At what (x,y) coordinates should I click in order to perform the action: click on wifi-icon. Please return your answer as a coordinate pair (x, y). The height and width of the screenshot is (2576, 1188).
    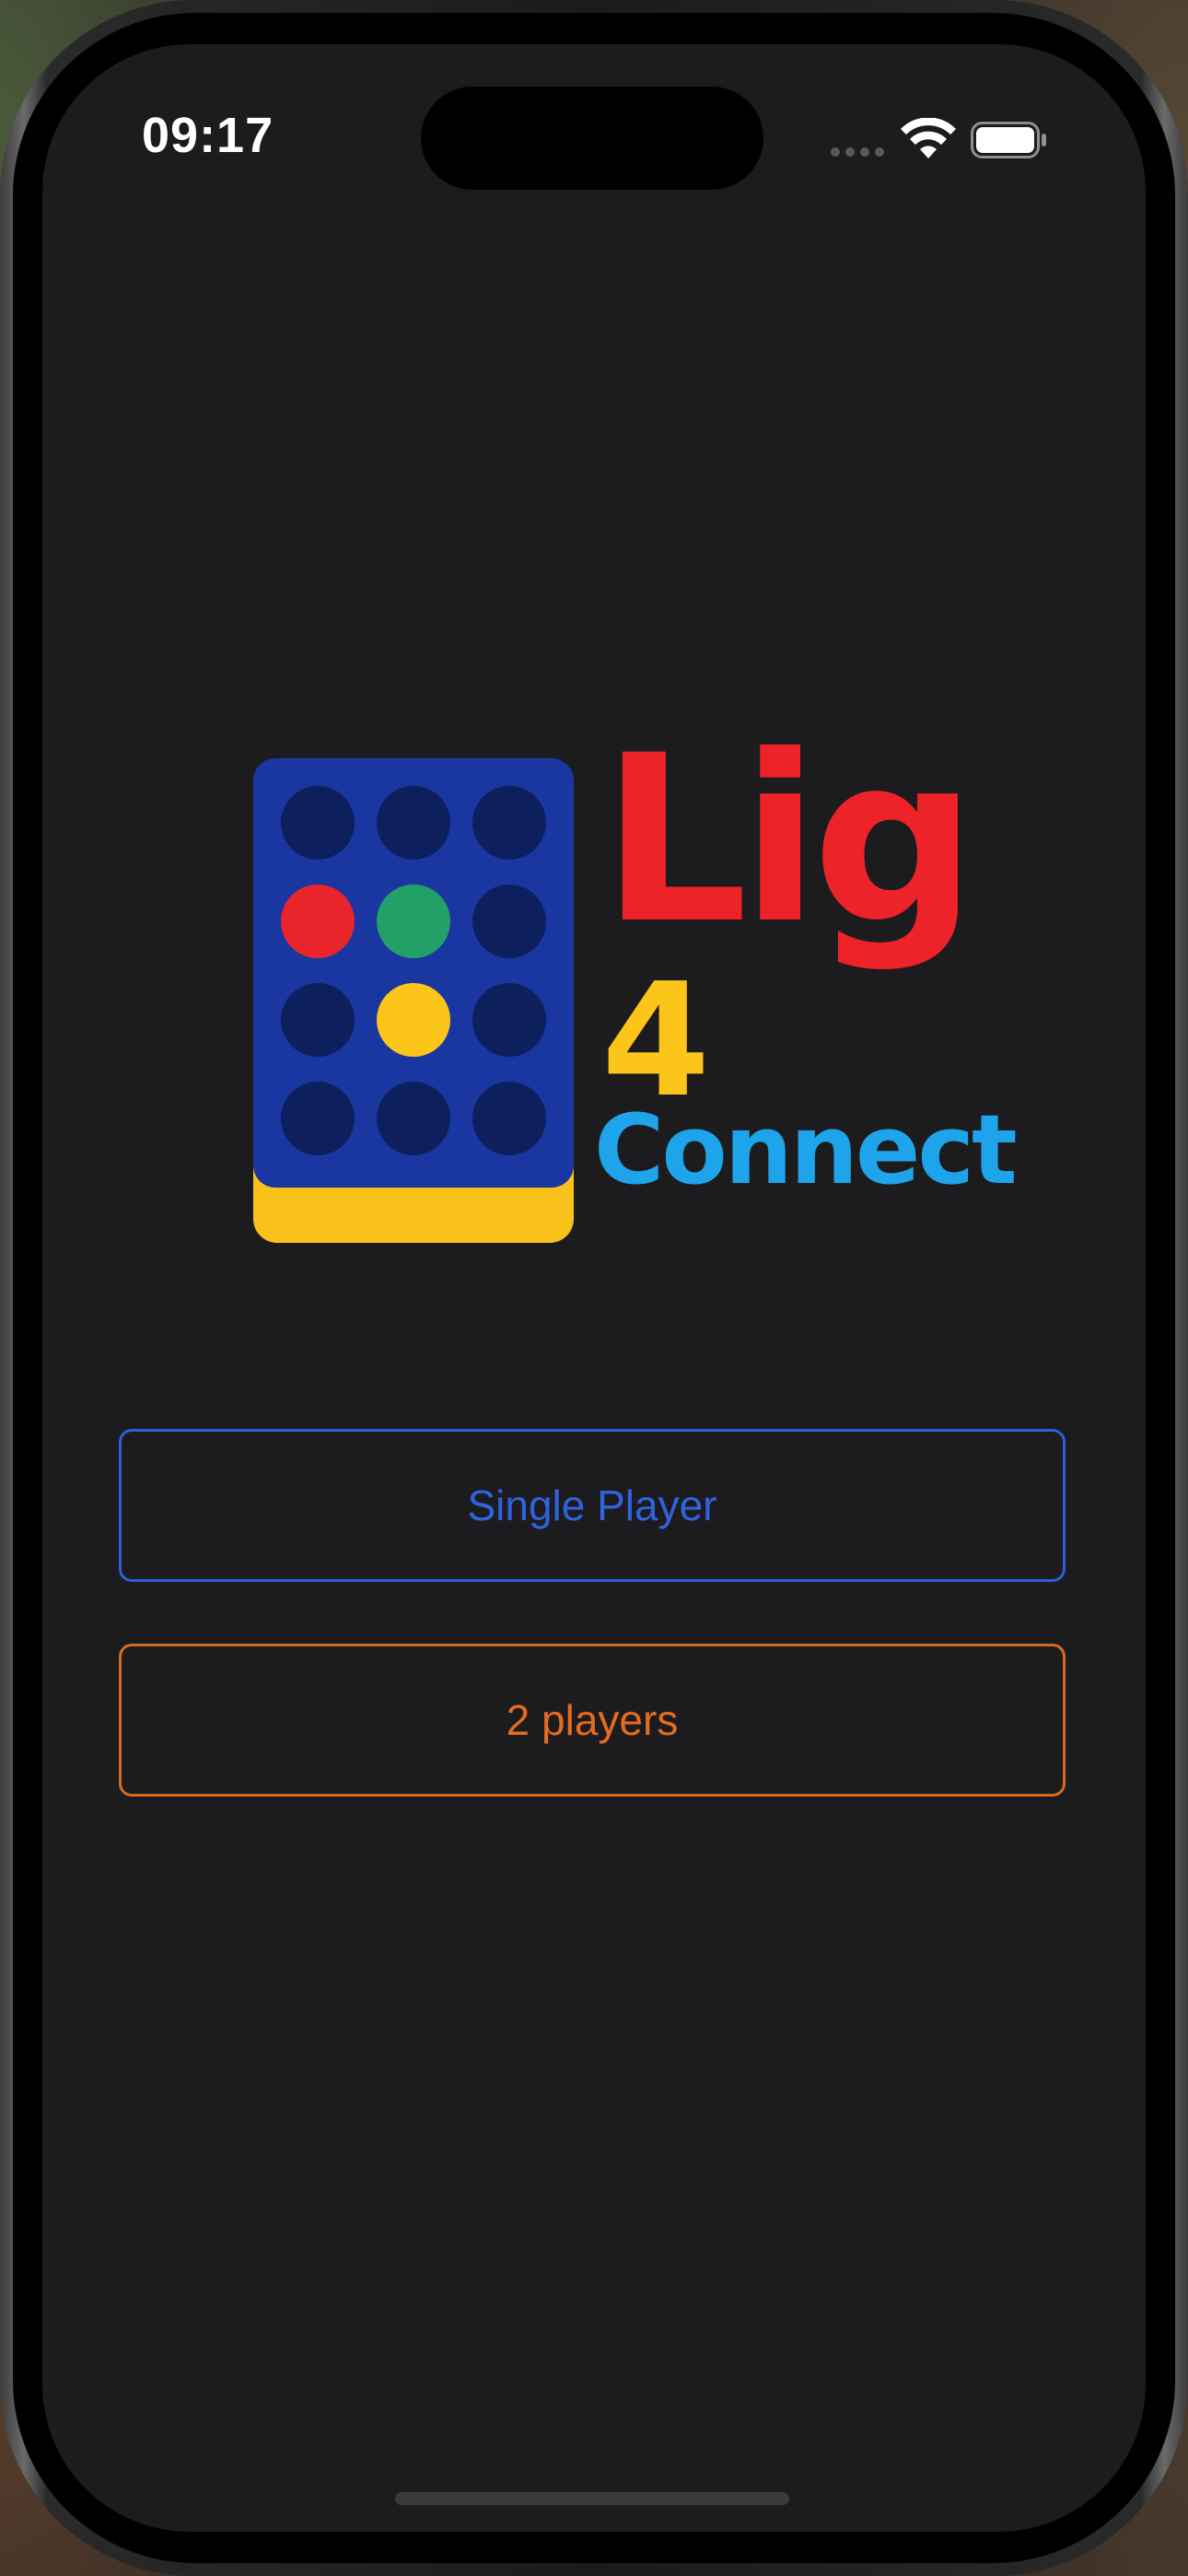
    Looking at the image, I should click on (928, 138).